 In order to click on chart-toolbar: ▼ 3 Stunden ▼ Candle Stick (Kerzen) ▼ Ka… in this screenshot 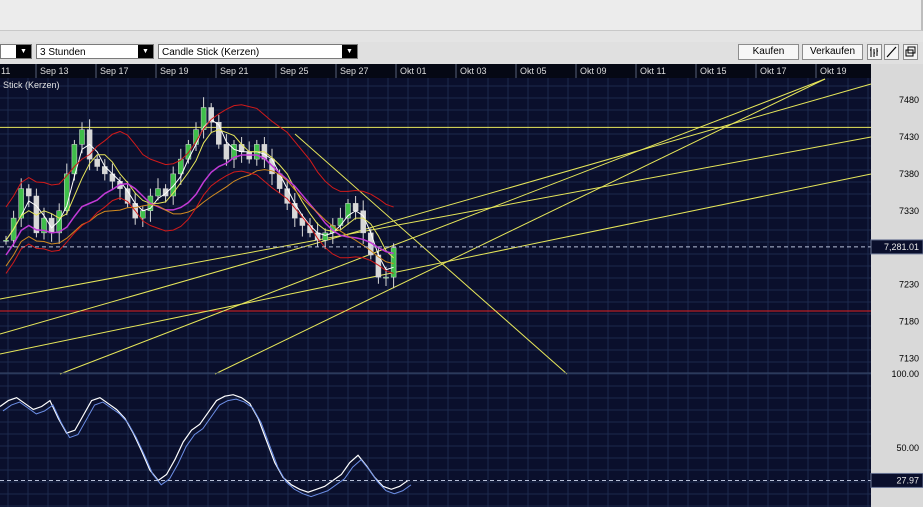, I will do `click(461, 53)`.